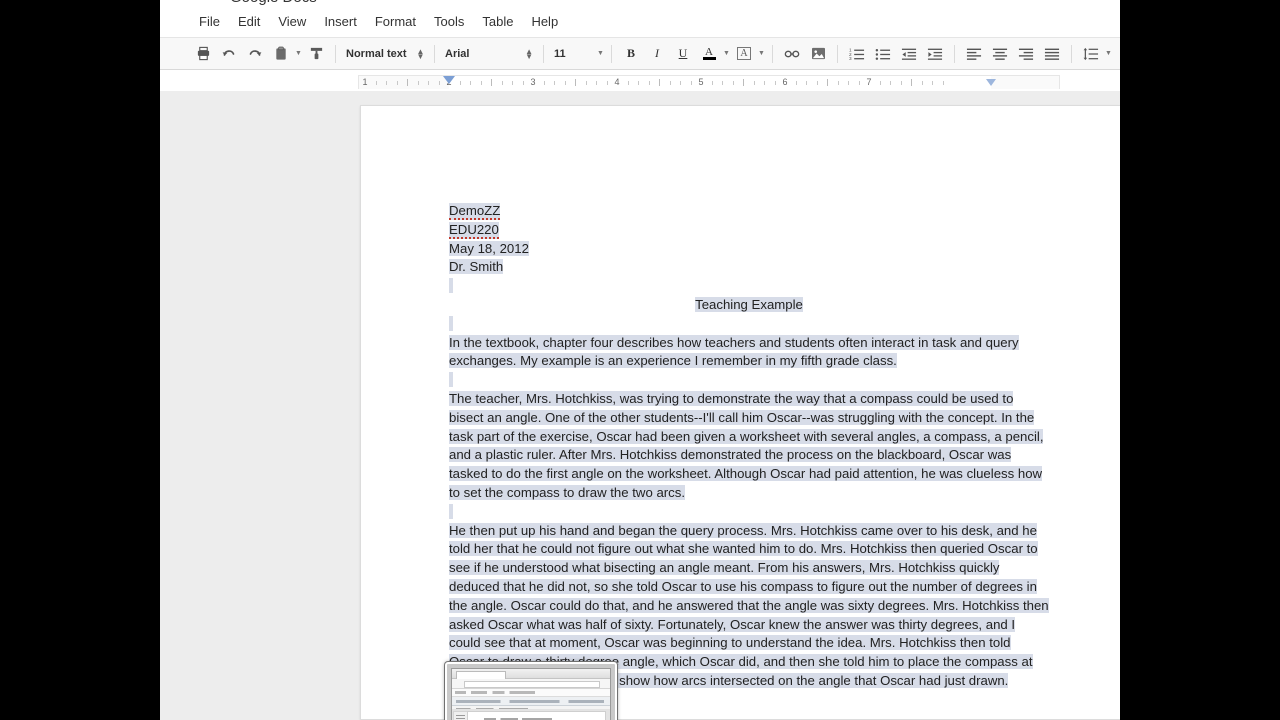 The image size is (1280, 720). I want to click on menu-help: Help, so click(544, 21).